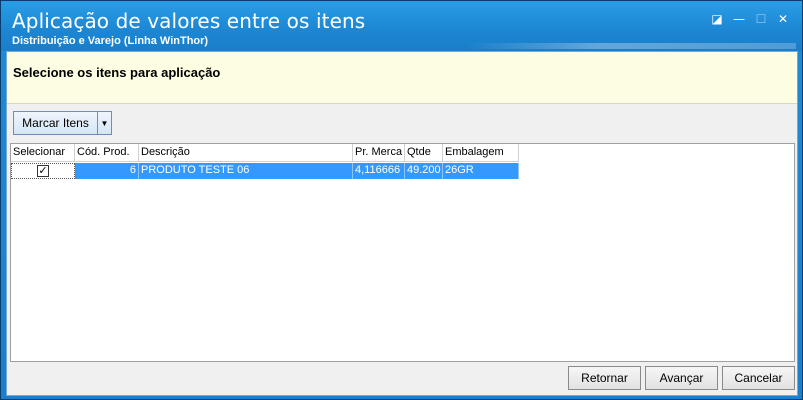  What do you see at coordinates (481, 153) in the screenshot?
I see `column-header-embalagem: Embalagem` at bounding box center [481, 153].